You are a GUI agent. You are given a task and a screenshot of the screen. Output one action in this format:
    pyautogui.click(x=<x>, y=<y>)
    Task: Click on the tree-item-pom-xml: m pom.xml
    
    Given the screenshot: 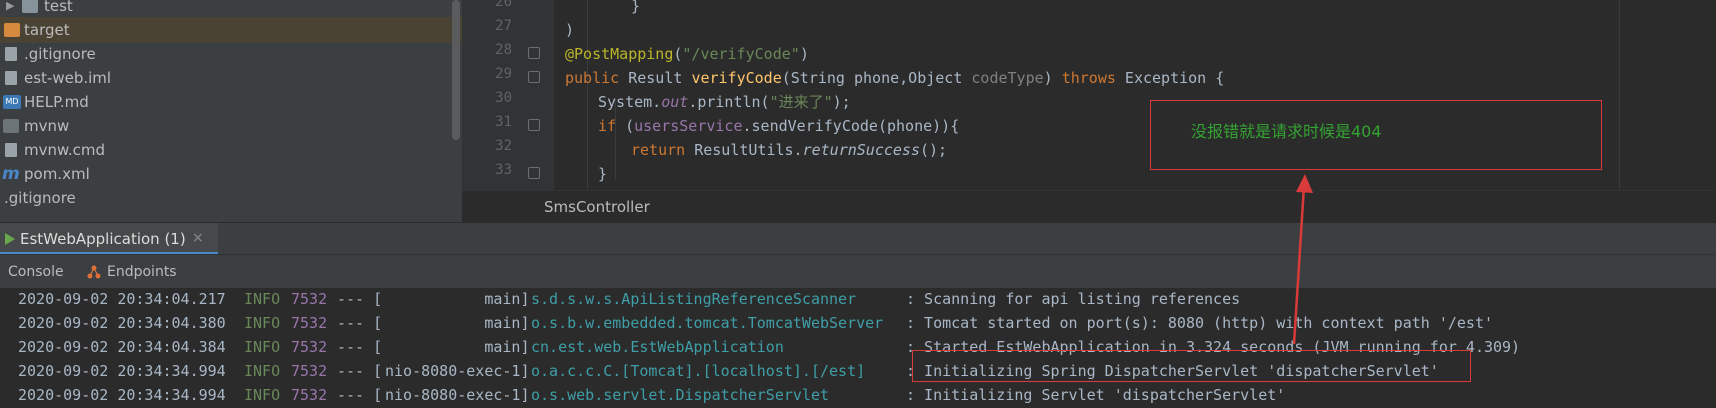 What is the action you would take?
    pyautogui.click(x=231, y=174)
    